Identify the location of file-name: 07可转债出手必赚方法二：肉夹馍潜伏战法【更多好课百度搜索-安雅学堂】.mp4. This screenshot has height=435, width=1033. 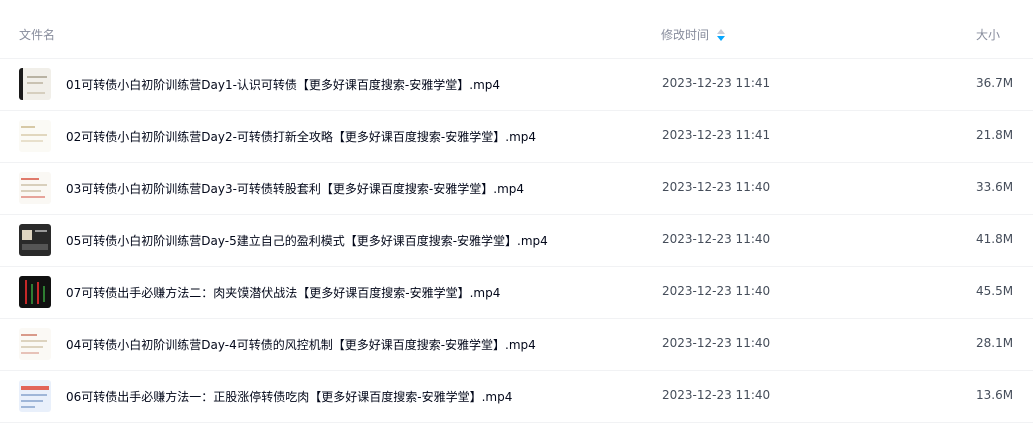
(283, 292).